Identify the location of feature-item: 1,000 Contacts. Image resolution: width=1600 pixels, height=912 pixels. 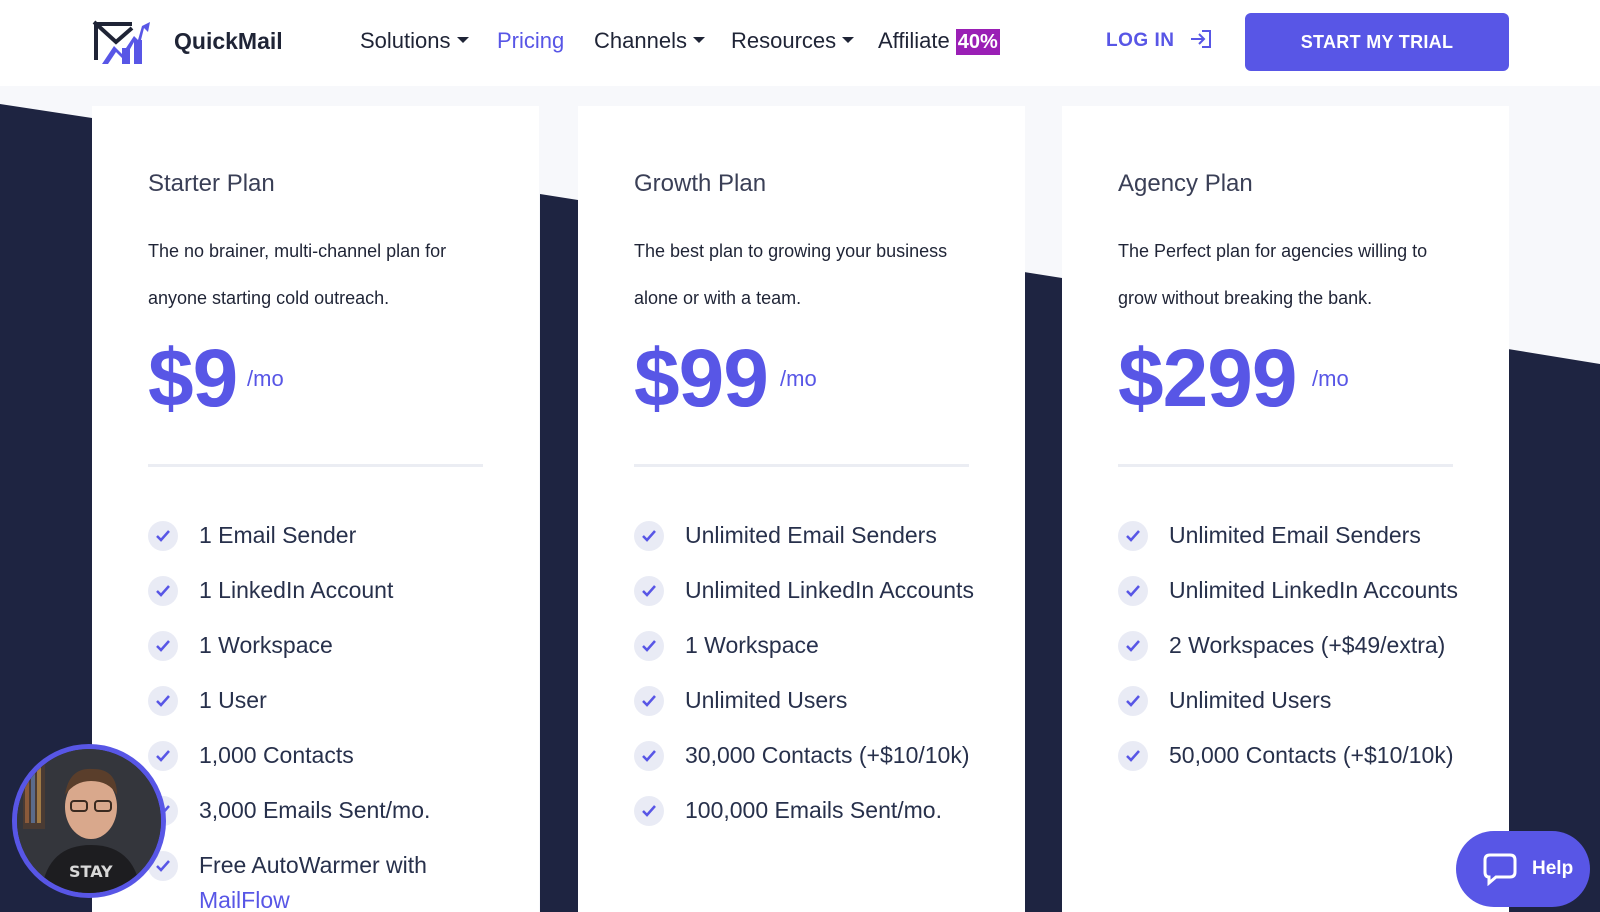
(318, 755).